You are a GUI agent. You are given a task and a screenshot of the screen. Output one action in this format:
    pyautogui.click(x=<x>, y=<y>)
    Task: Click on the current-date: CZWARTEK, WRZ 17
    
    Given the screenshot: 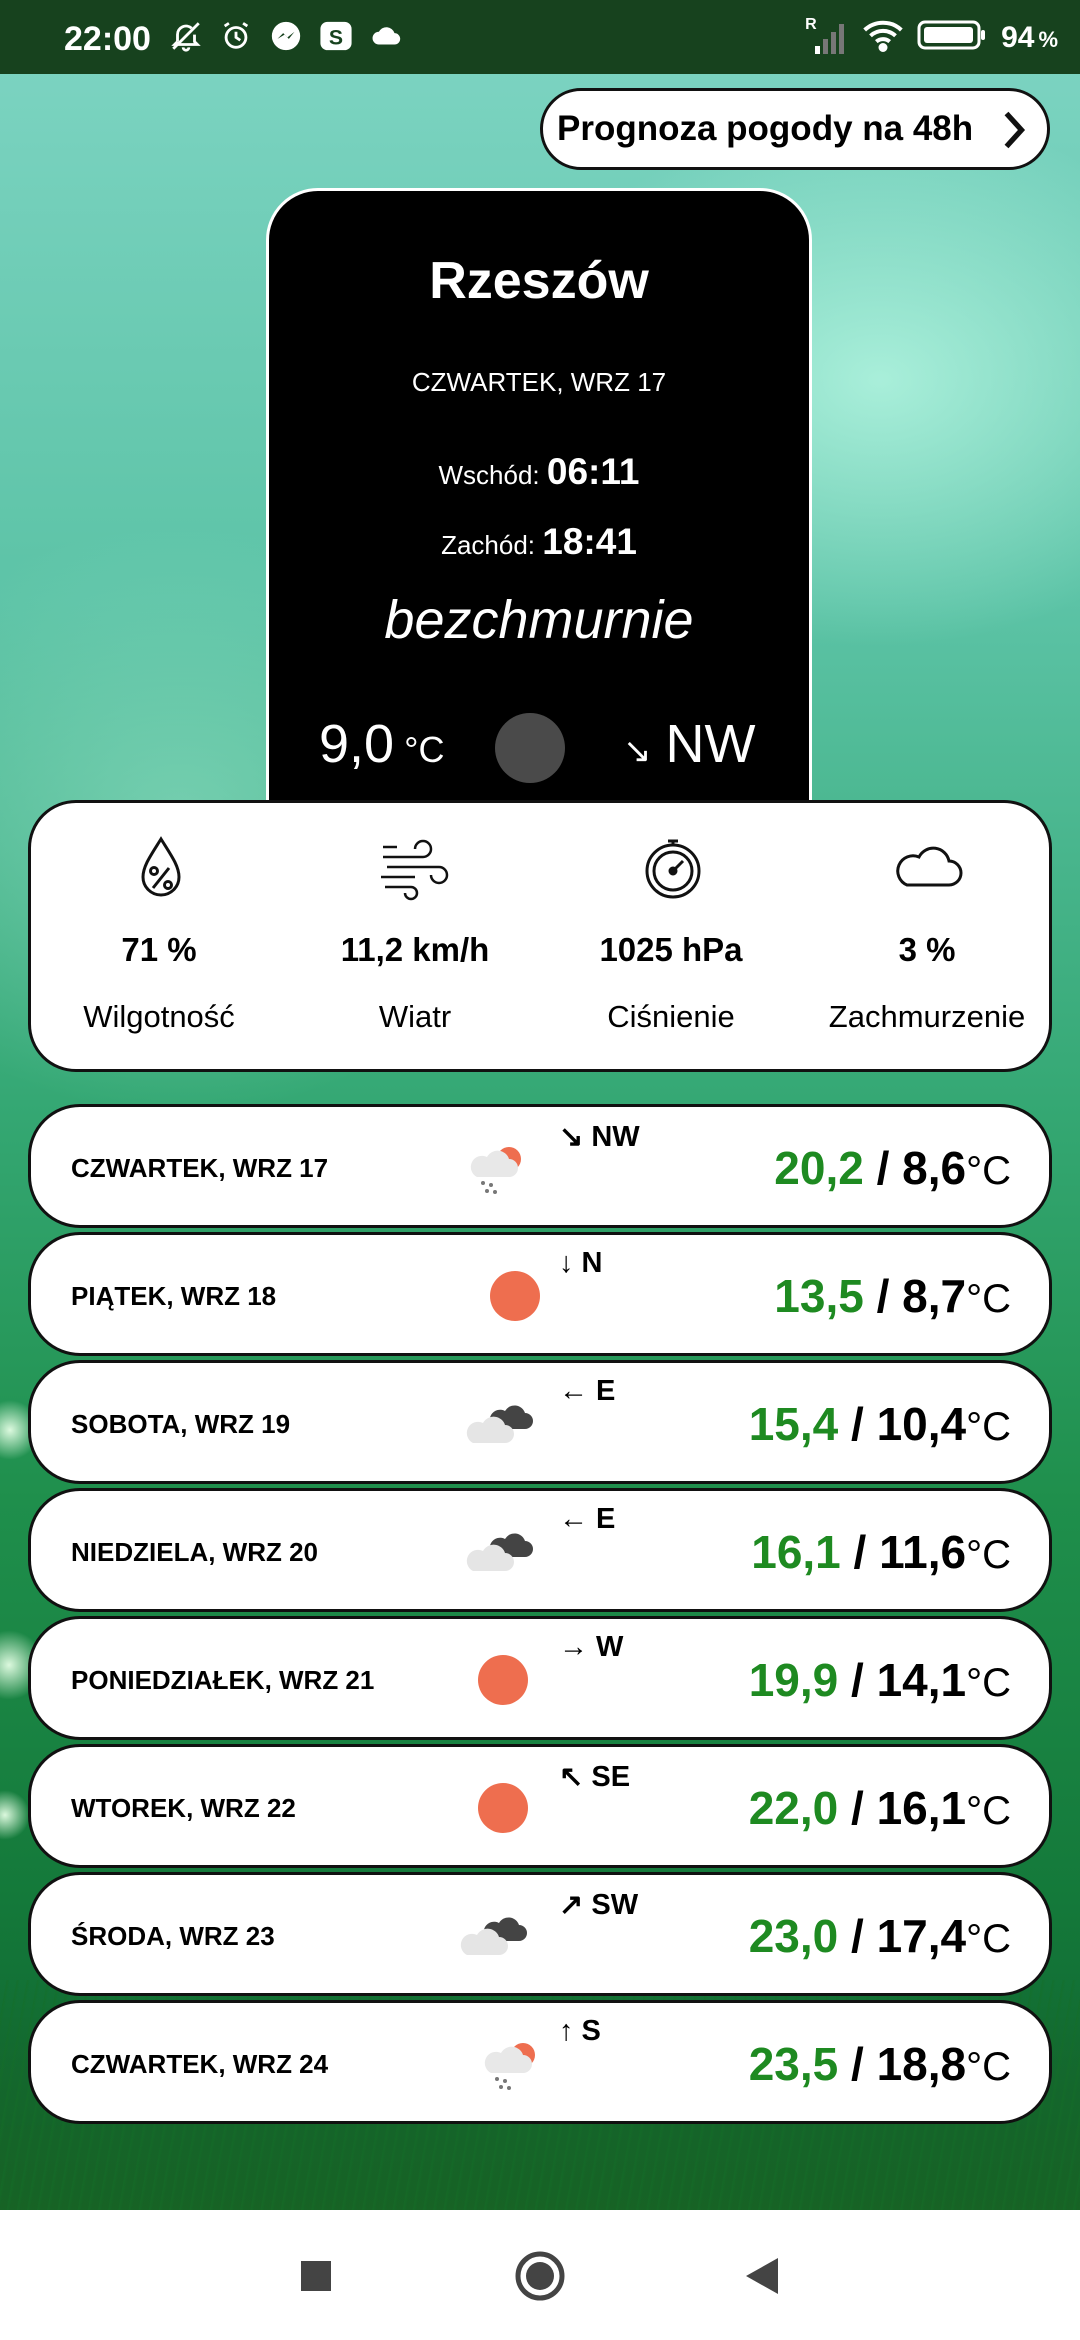 What is the action you would take?
    pyautogui.click(x=539, y=382)
    